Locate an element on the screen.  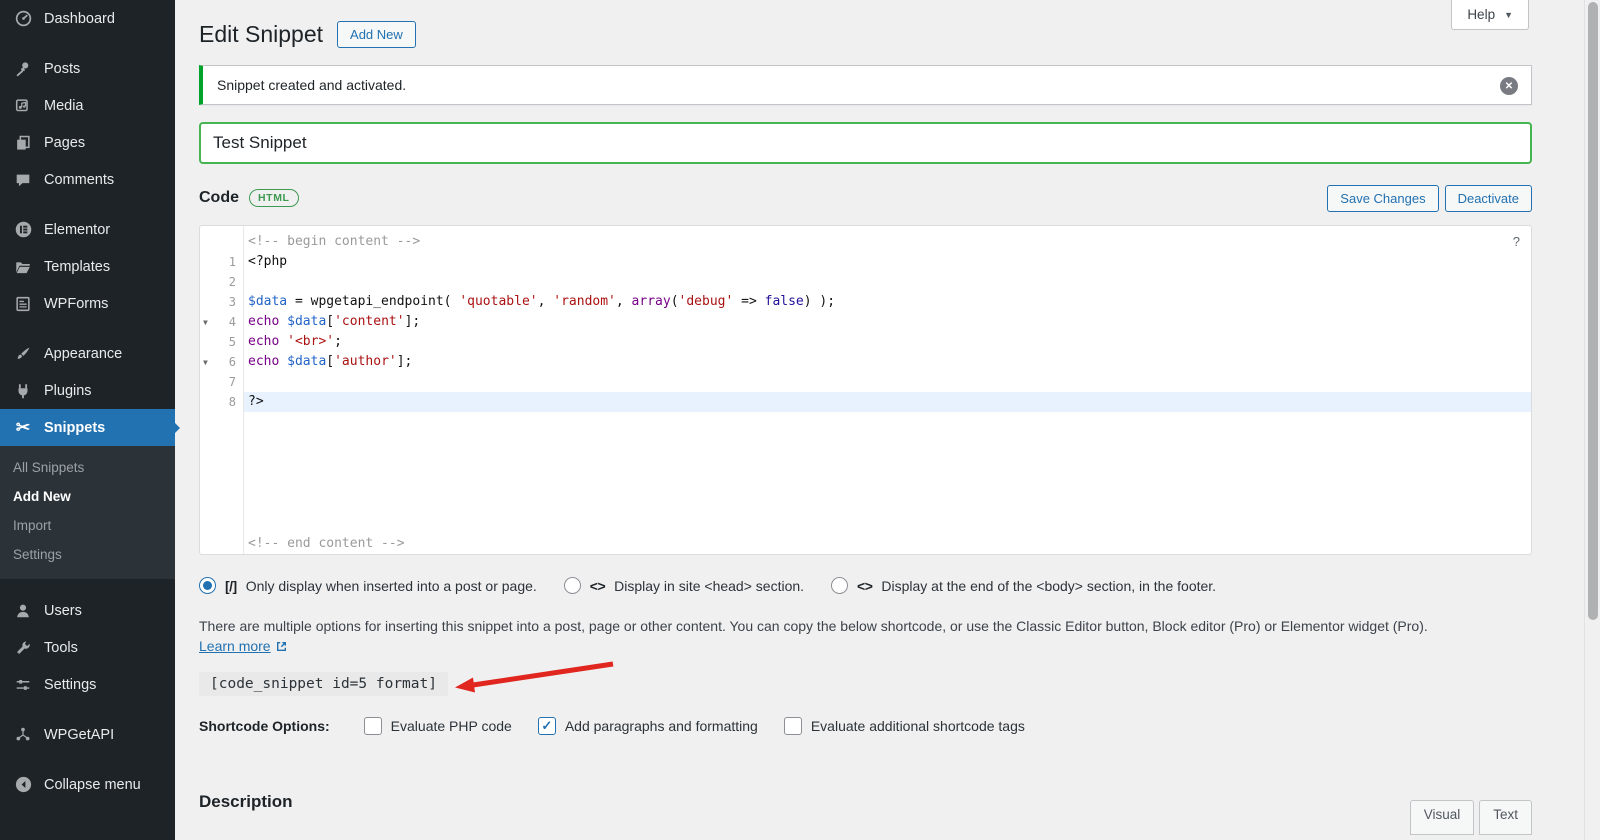
code-text: <!-- end content --> is located at coordinates (326, 543).